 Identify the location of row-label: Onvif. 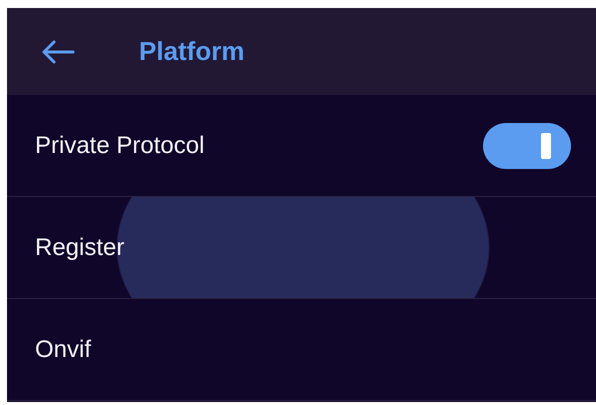
(63, 350).